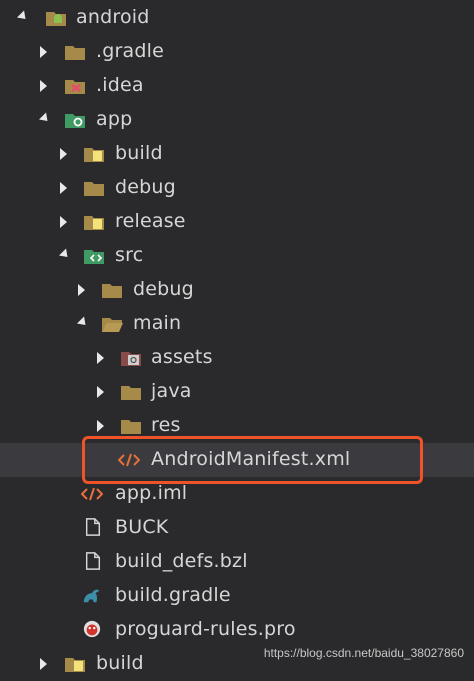 This screenshot has height=681, width=474. I want to click on tree-item-proguard: proguard-rules.pro, so click(237, 630).